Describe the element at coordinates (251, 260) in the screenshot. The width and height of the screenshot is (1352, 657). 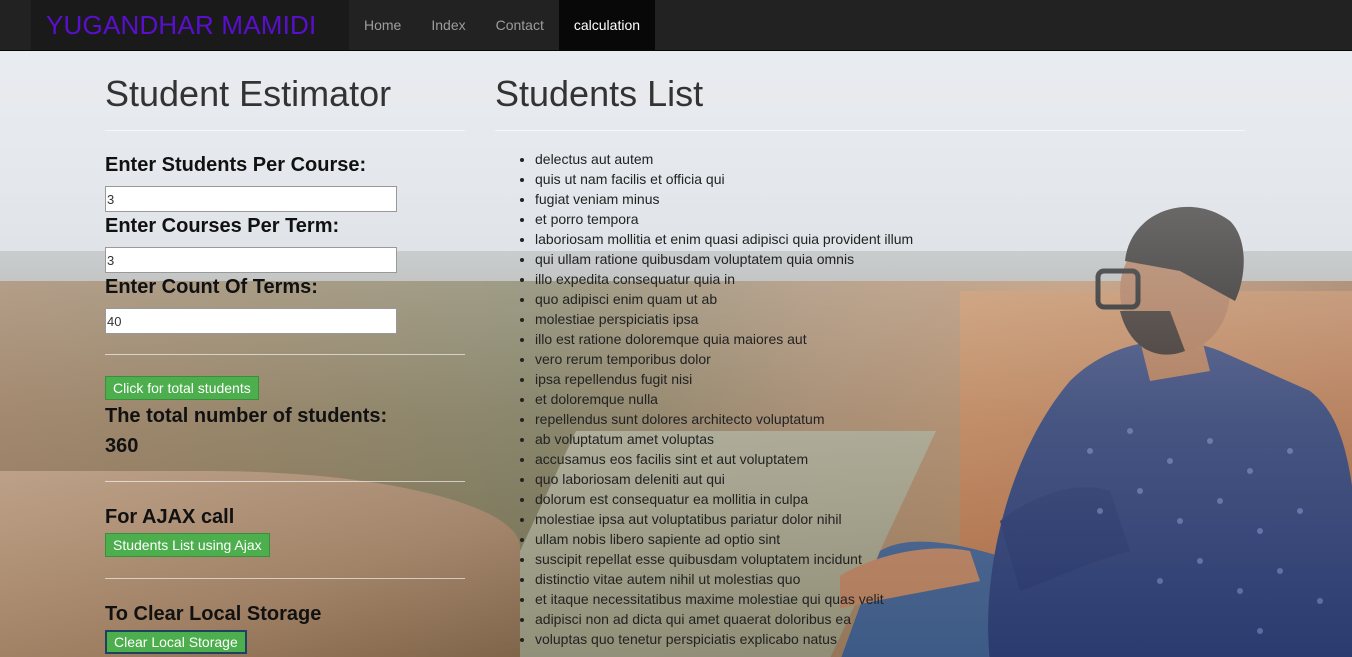
I see `courses-per-term-input` at that location.